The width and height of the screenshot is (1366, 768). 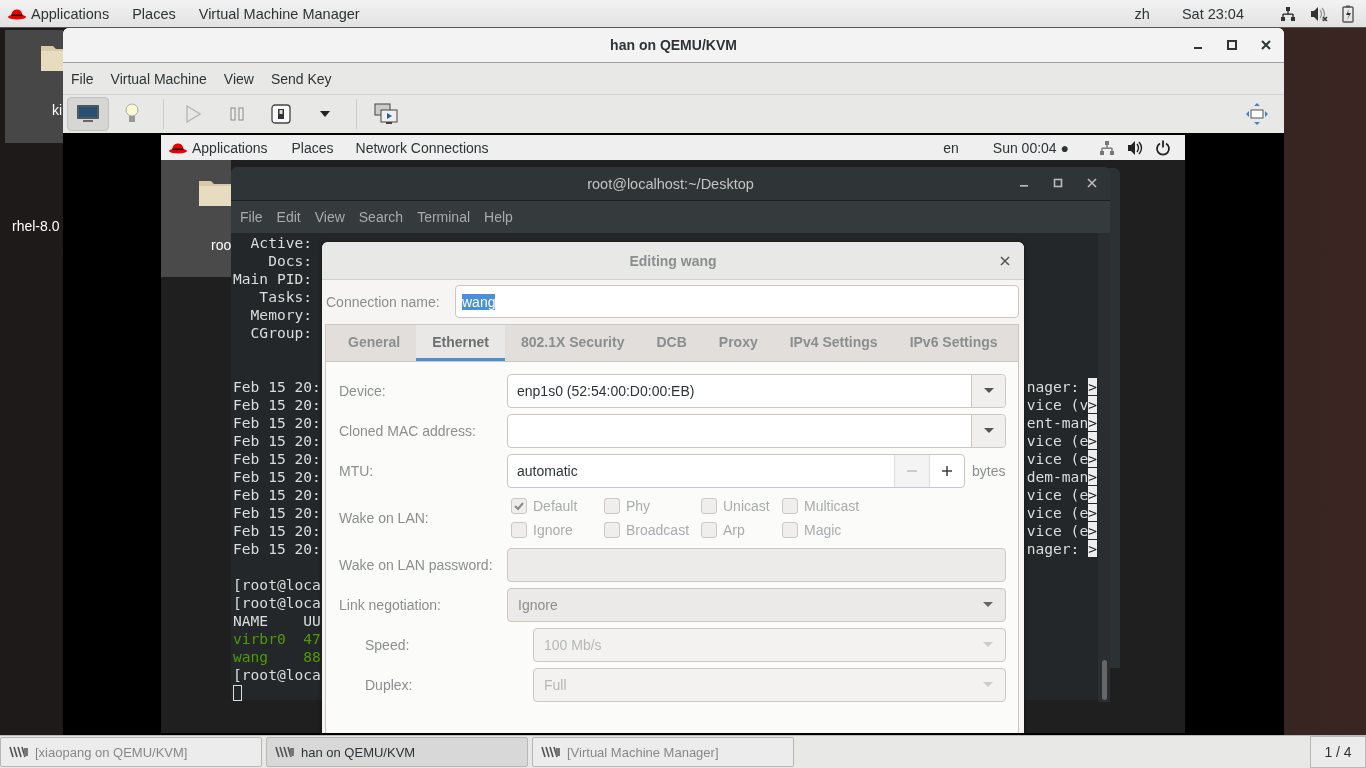 What do you see at coordinates (1348, 13) in the screenshot?
I see `battery-icon` at bounding box center [1348, 13].